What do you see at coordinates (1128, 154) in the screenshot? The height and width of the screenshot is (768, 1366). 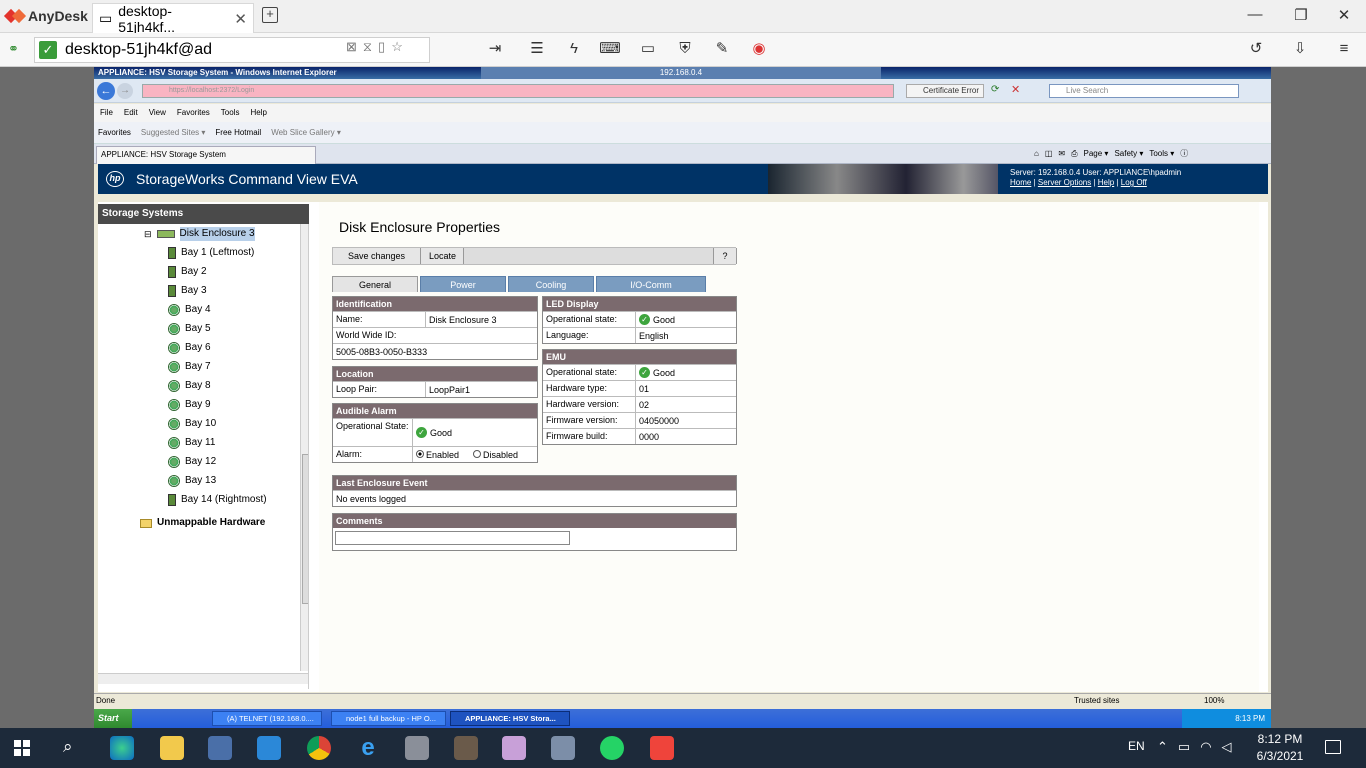 I see `safety-menu: Safety ▾` at bounding box center [1128, 154].